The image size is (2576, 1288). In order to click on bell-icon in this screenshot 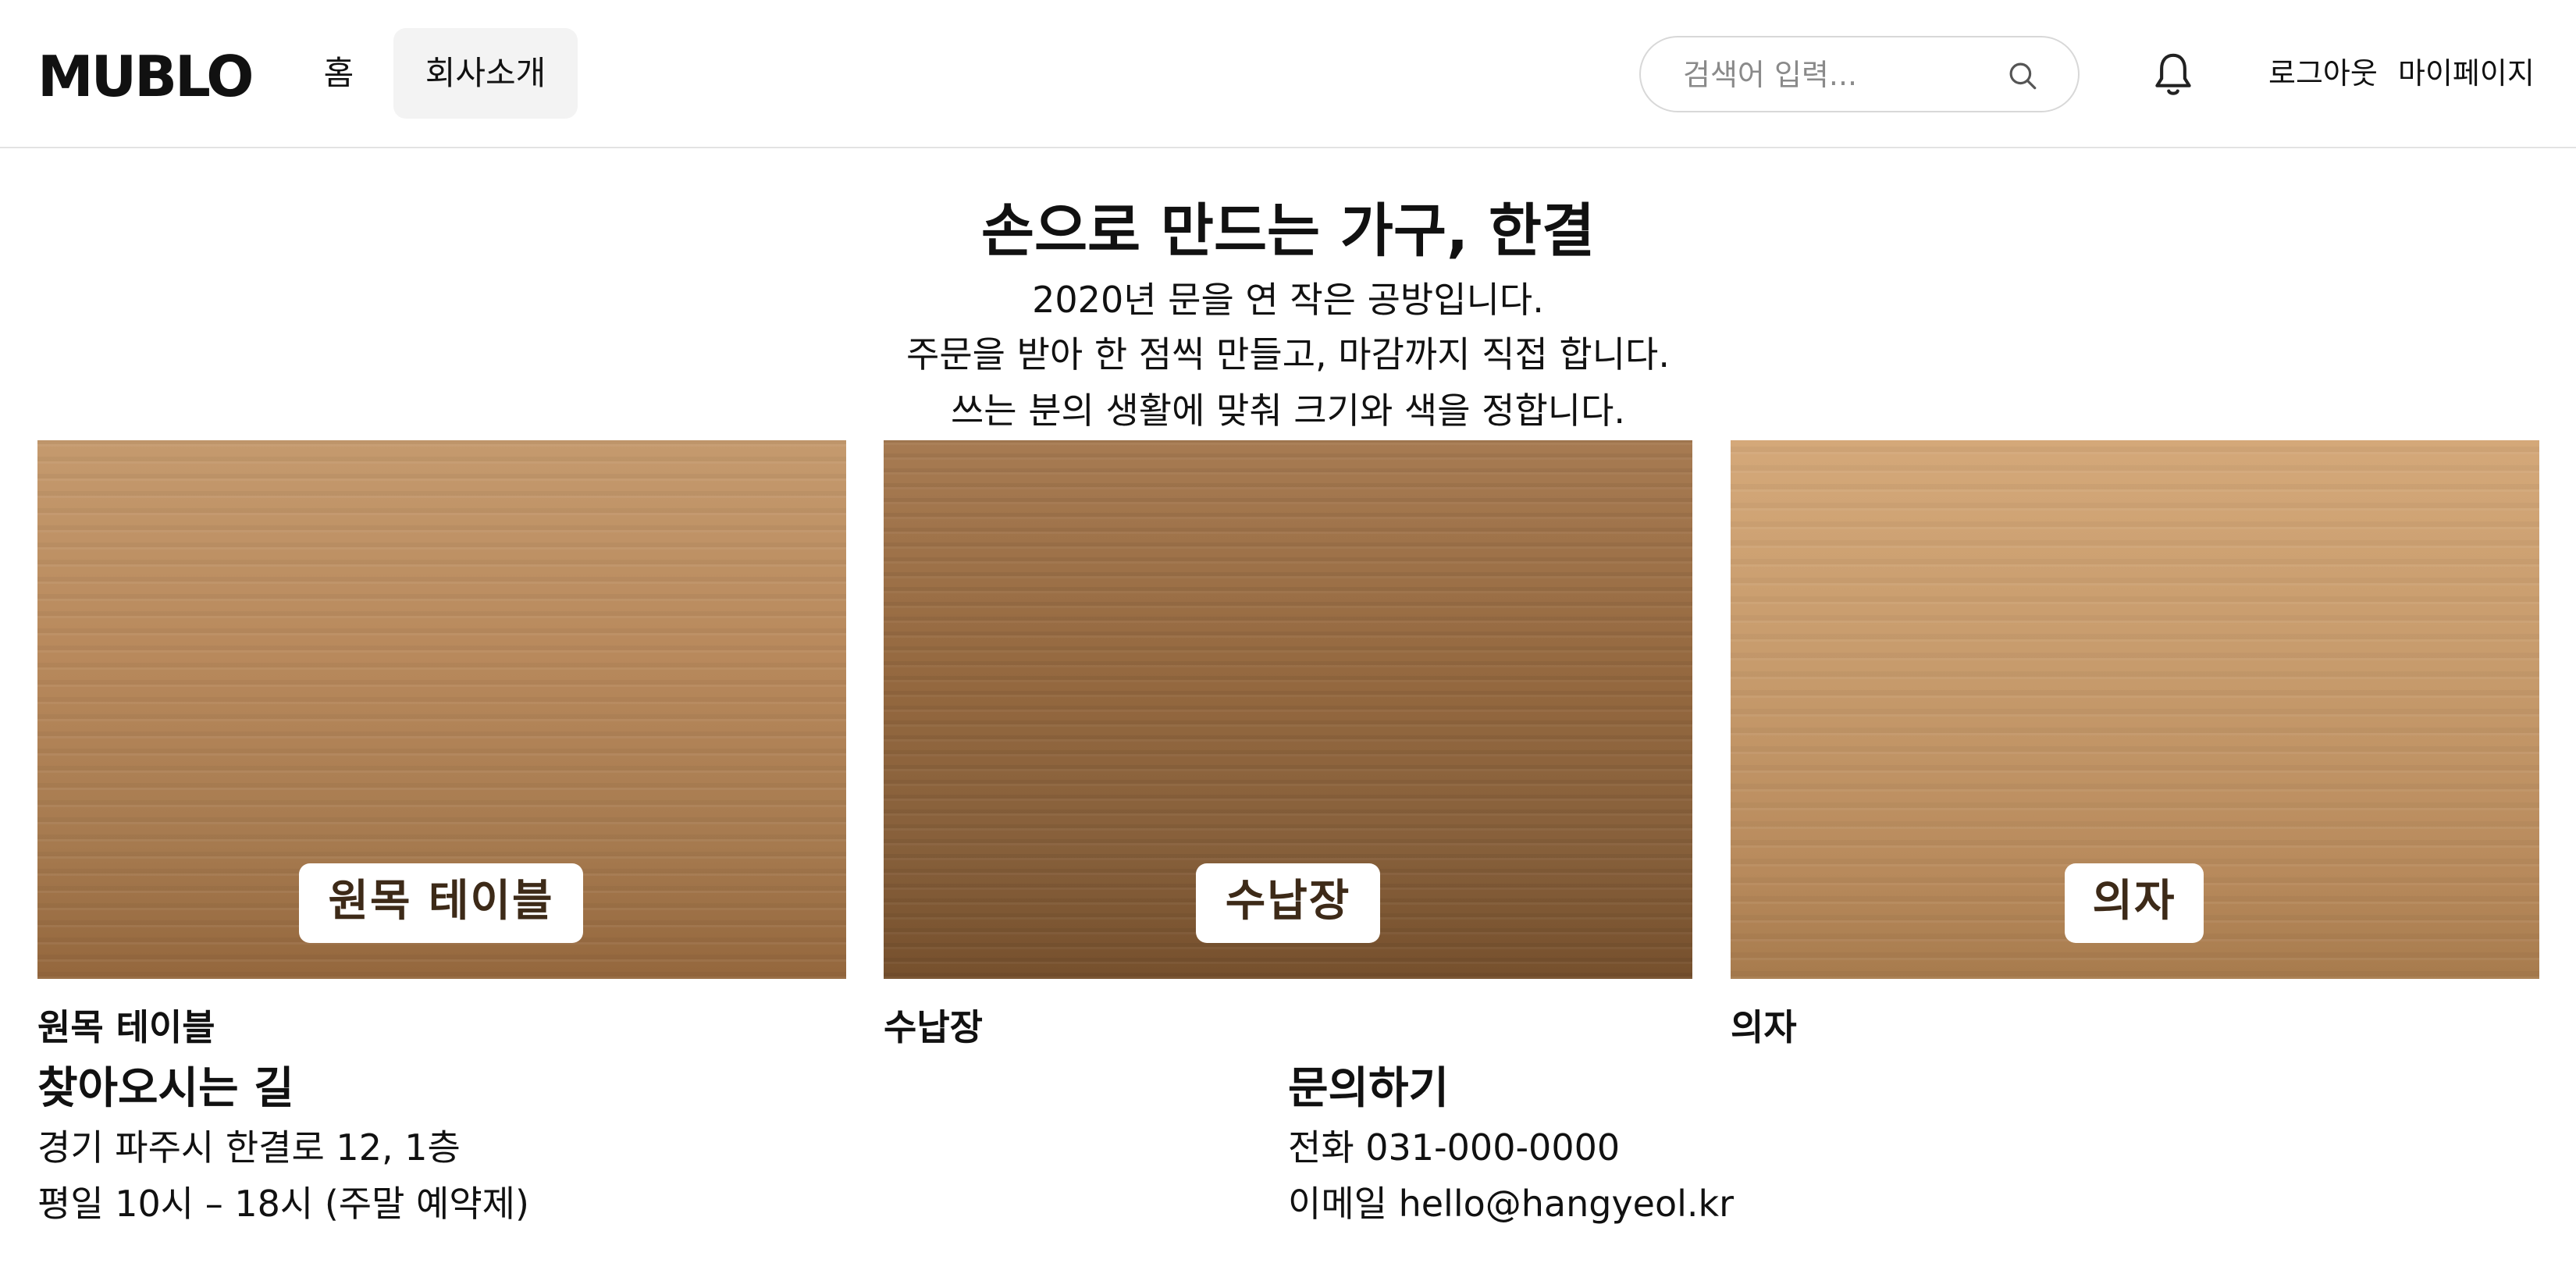, I will do `click(2173, 75)`.